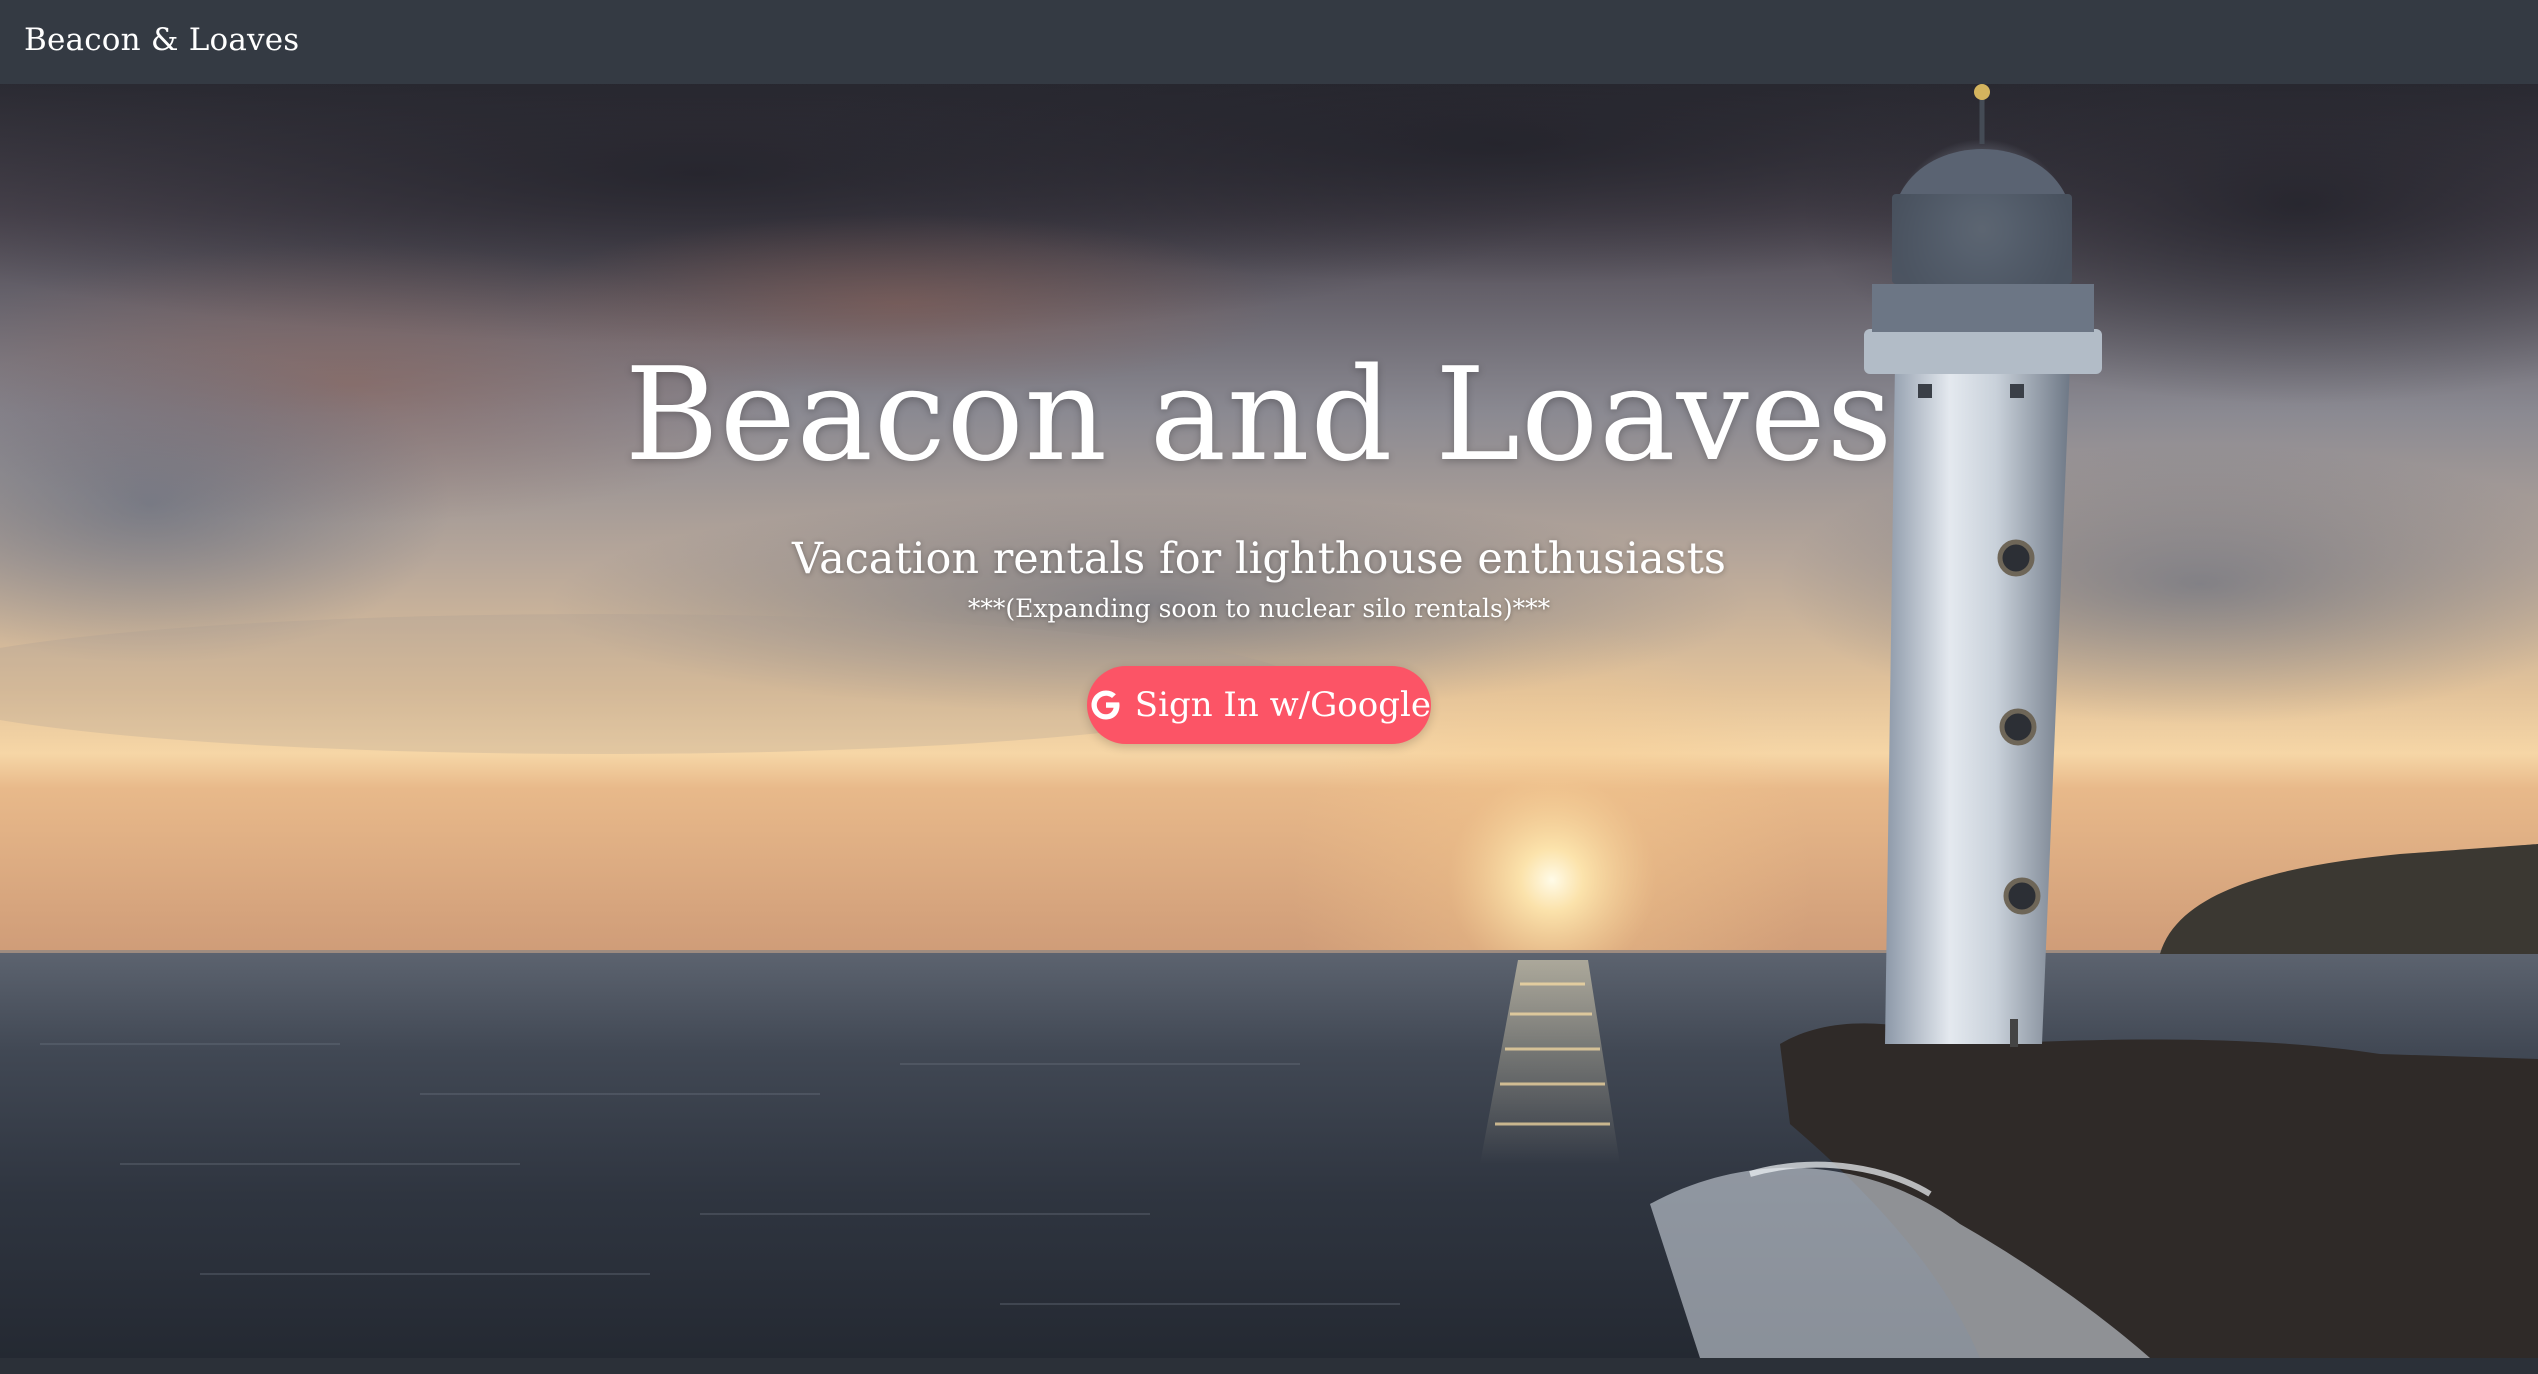 The image size is (2538, 1374). I want to click on brand-link: Beacon & Loaves, so click(161, 40).